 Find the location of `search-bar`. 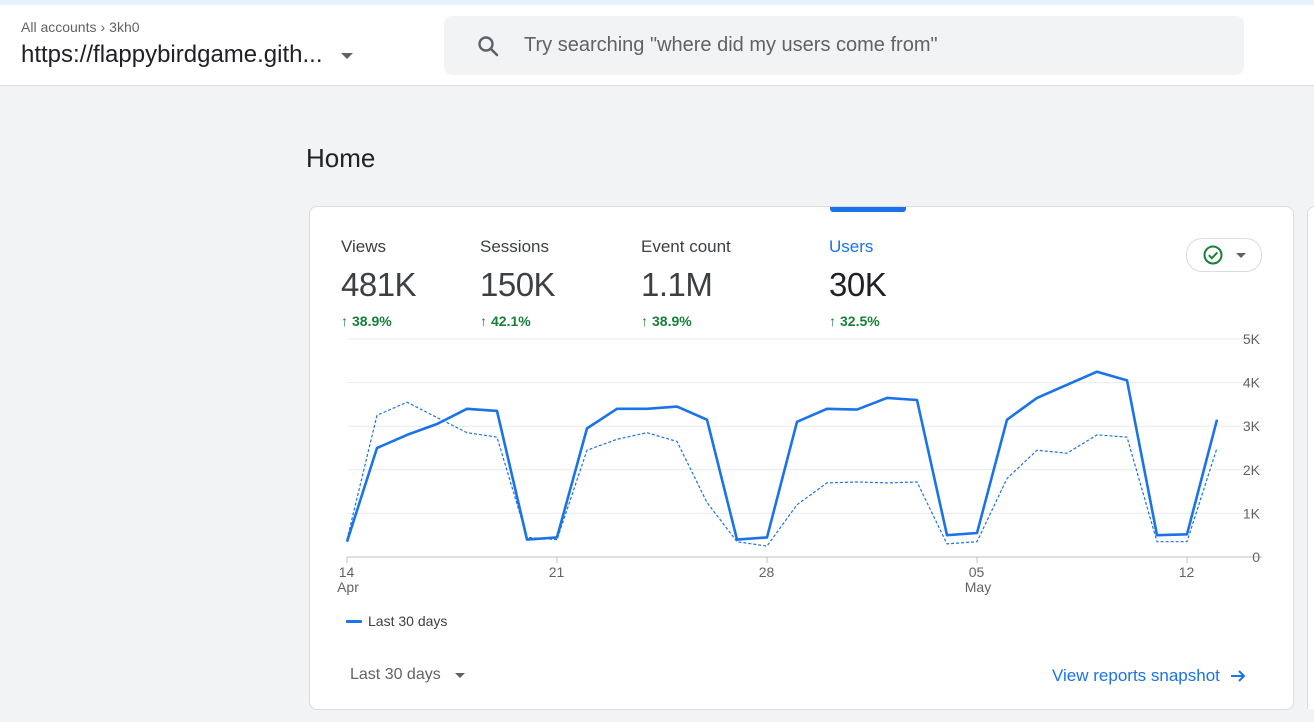

search-bar is located at coordinates (844, 45).